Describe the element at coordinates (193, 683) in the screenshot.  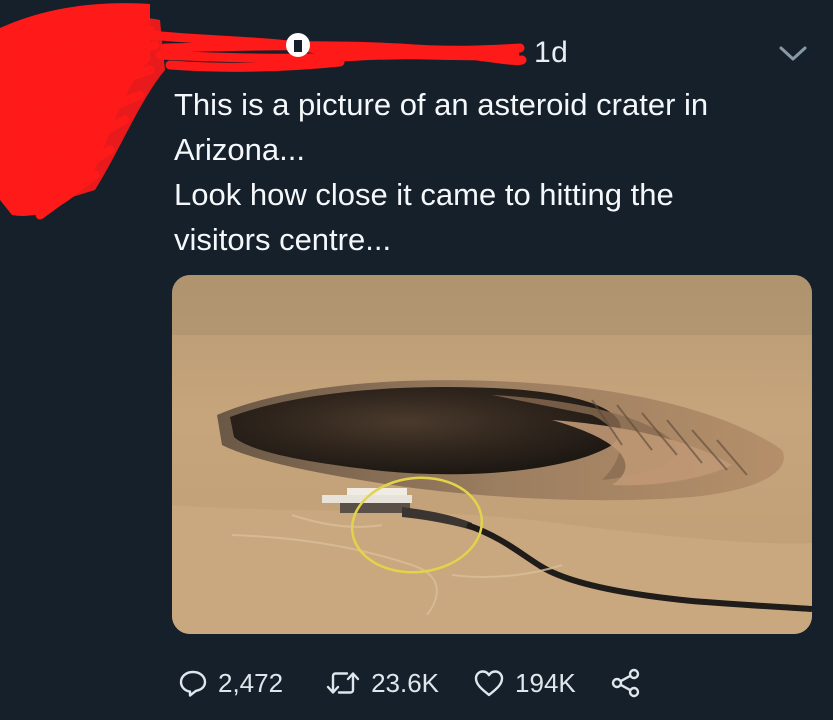
I see `reply-icon` at that location.